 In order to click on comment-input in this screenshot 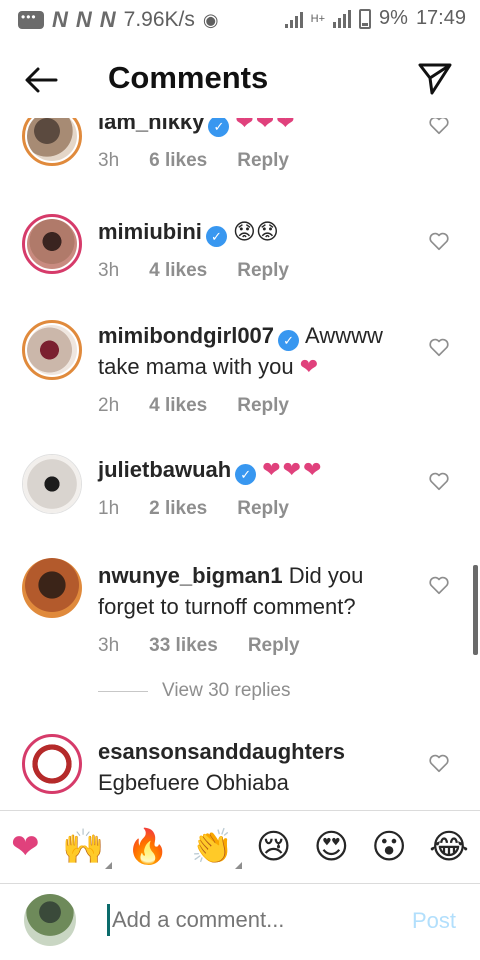, I will do `click(247, 920)`.